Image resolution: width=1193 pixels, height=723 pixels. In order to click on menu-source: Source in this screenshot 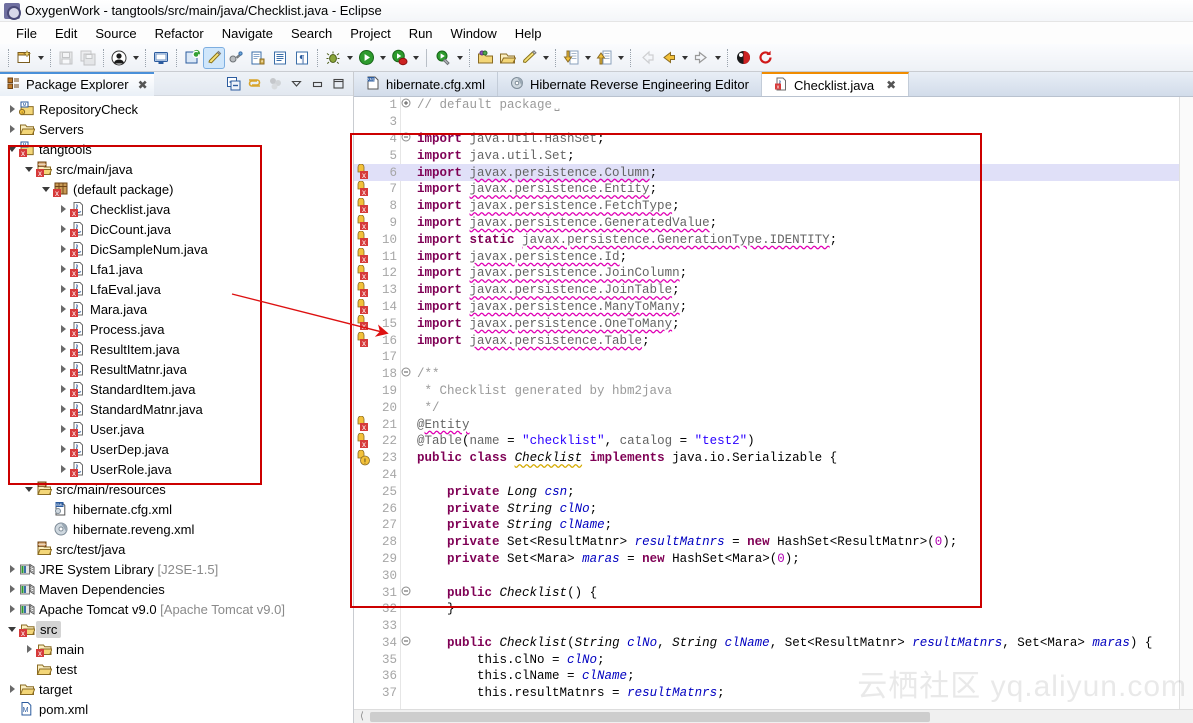, I will do `click(115, 33)`.